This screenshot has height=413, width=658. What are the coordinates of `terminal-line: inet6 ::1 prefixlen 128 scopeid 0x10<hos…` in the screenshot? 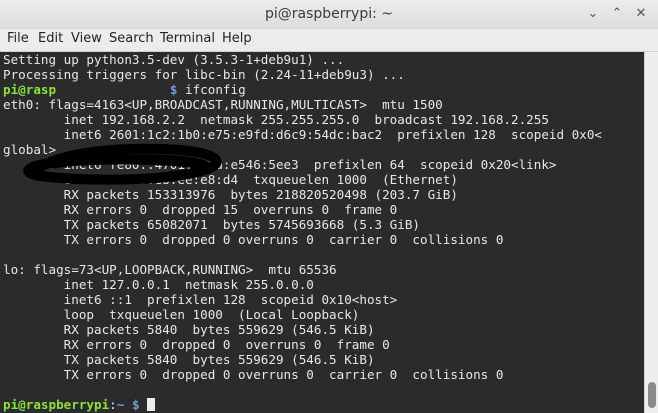 It's located at (200, 299).